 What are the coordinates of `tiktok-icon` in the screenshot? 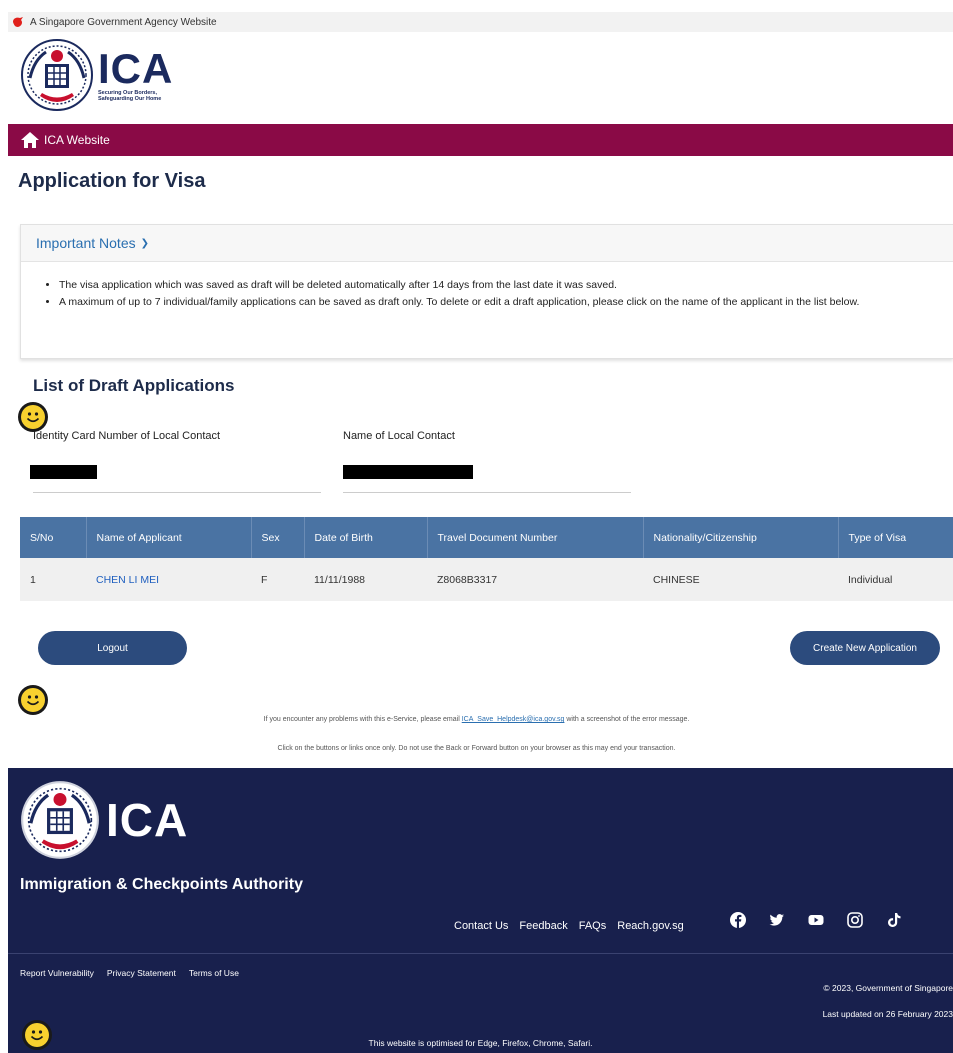 It's located at (894, 920).